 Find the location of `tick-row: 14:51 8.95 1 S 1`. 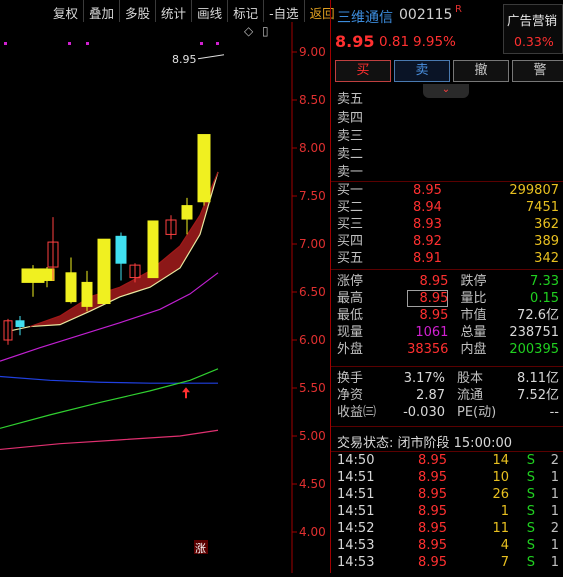

tick-row: 14:51 8.95 1 S 1 is located at coordinates (448, 511).